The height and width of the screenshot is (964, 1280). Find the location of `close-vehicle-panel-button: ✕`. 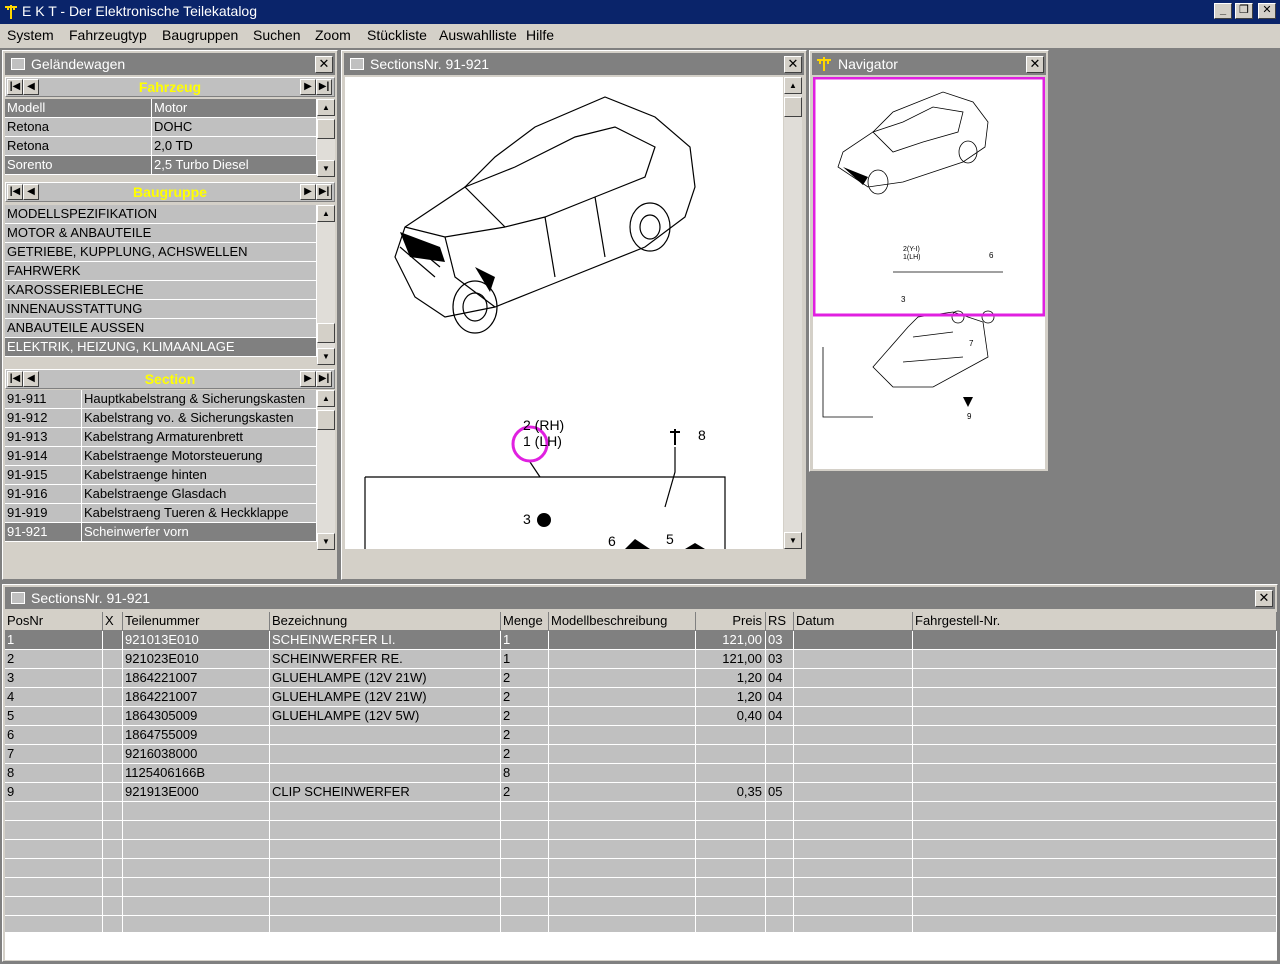

close-vehicle-panel-button: ✕ is located at coordinates (324, 64).